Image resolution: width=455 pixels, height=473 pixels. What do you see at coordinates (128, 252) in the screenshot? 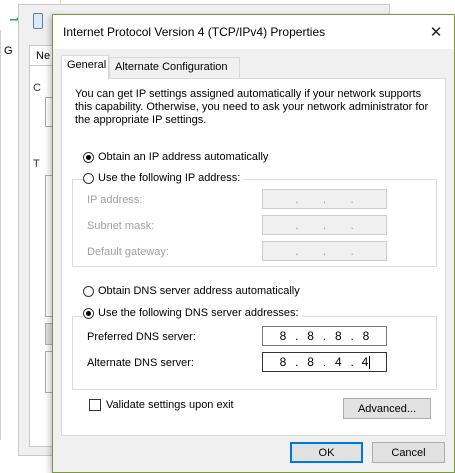
I see `default-gateway-label: Default gateway:` at bounding box center [128, 252].